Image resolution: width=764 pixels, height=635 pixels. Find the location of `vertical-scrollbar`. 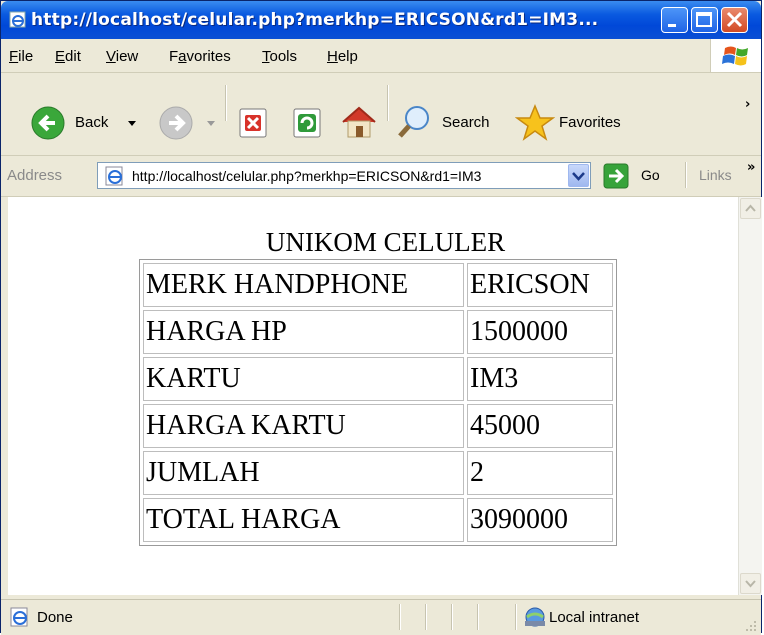

vertical-scrollbar is located at coordinates (750, 396).